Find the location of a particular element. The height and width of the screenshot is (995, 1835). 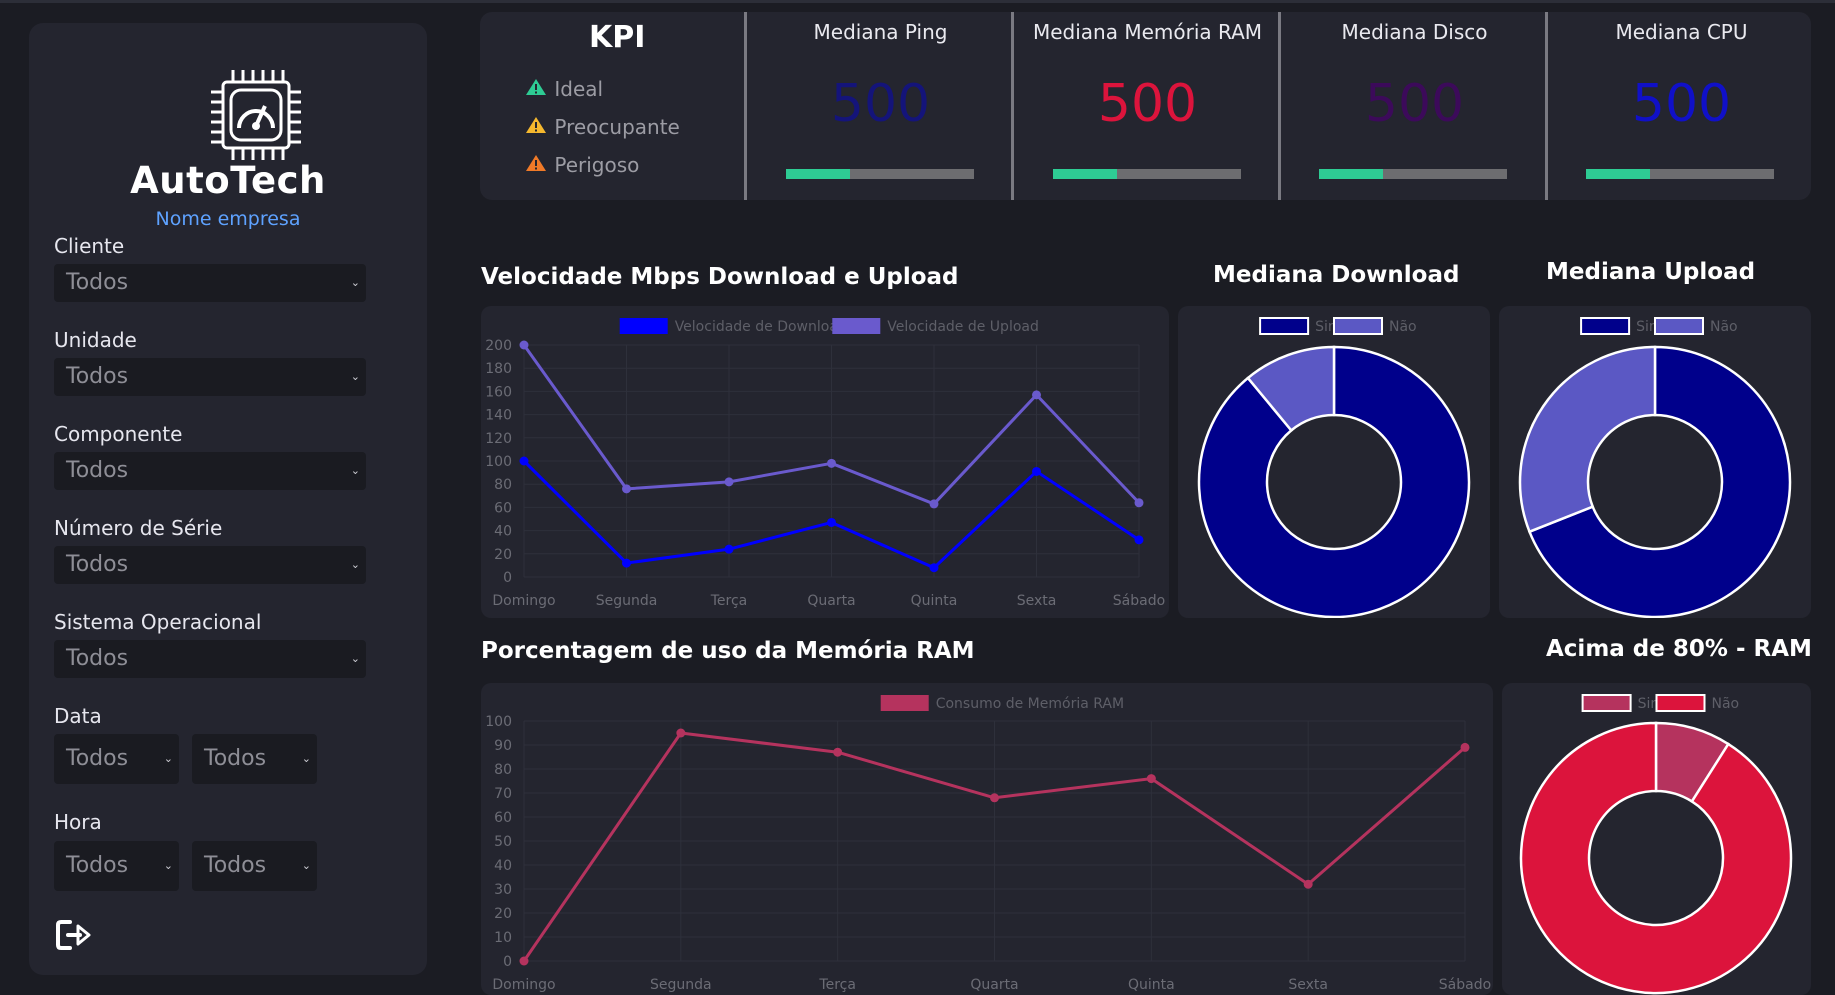

hora-from-select: Todos ⌄ is located at coordinates (116, 866).